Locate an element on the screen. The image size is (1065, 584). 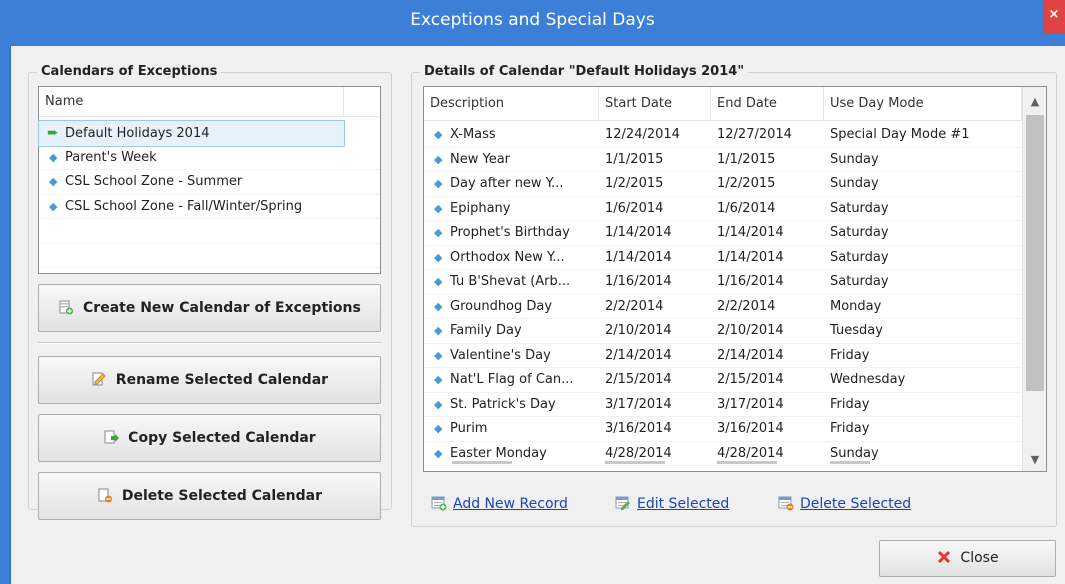
edit-selected-label: Edit Selected is located at coordinates (683, 504).